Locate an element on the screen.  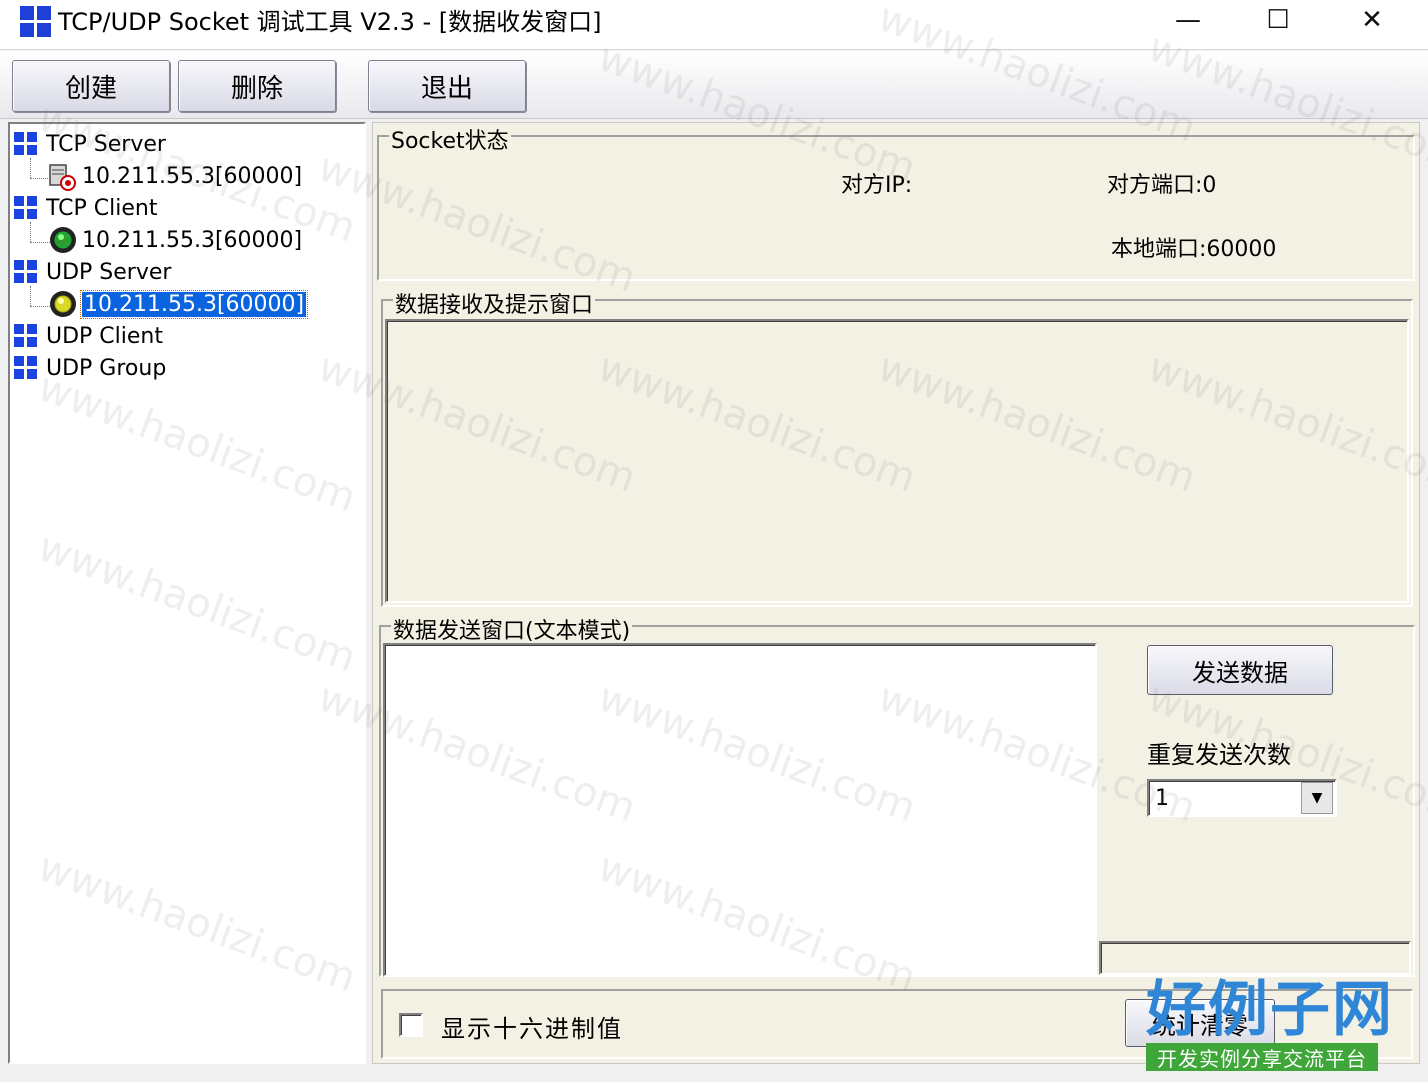
window-title: TCP/UDP Socket 调试工具 V2.3 - [数据收发窗口] is located at coordinates (330, 22).